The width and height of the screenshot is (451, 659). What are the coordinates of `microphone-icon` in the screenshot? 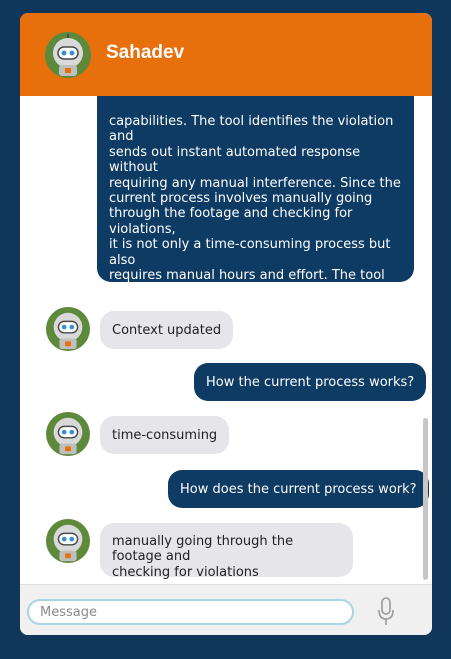 It's located at (386, 612).